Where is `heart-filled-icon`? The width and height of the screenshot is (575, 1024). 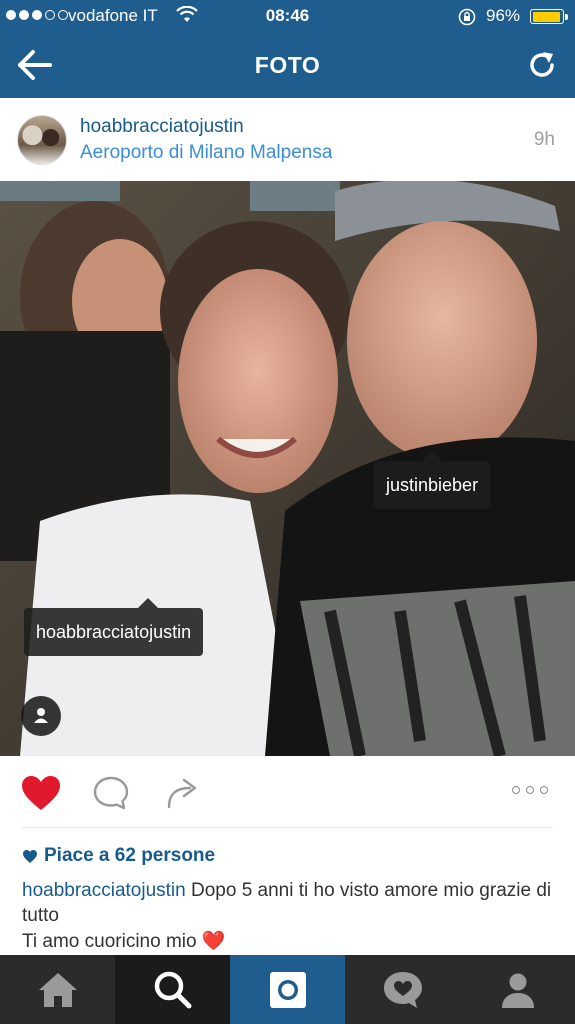
heart-filled-icon is located at coordinates (41, 793).